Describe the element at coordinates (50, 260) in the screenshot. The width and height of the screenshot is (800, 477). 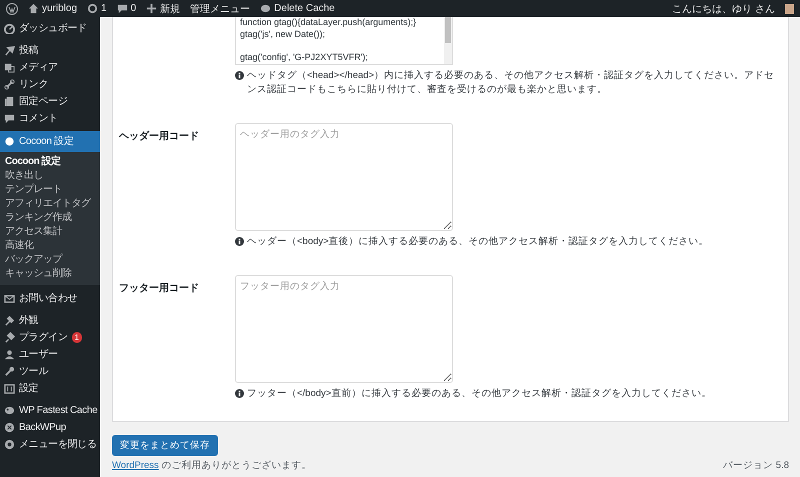
I see `submenu-item: バックアップ` at that location.